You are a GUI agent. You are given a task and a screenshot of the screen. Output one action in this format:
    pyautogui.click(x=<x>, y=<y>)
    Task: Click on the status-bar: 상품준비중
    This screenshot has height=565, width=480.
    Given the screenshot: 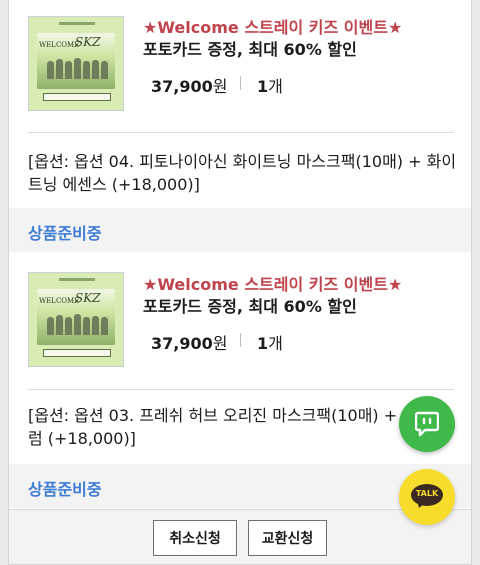 What is the action you would take?
    pyautogui.click(x=240, y=230)
    